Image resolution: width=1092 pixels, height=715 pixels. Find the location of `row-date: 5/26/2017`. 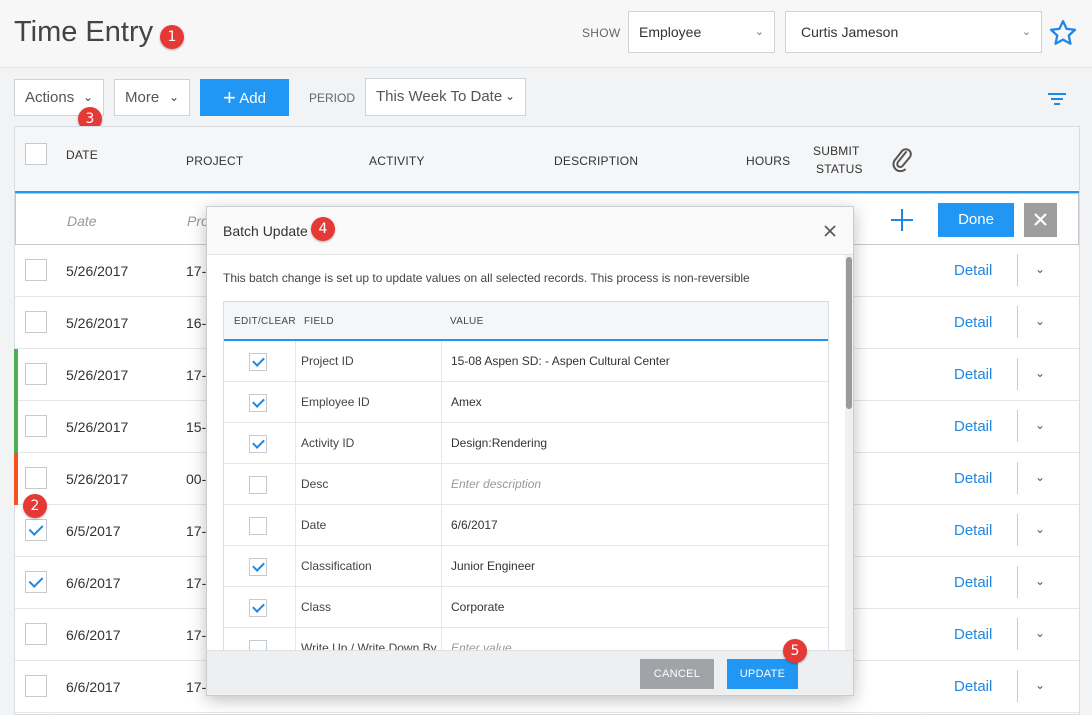

row-date: 5/26/2017 is located at coordinates (97, 323).